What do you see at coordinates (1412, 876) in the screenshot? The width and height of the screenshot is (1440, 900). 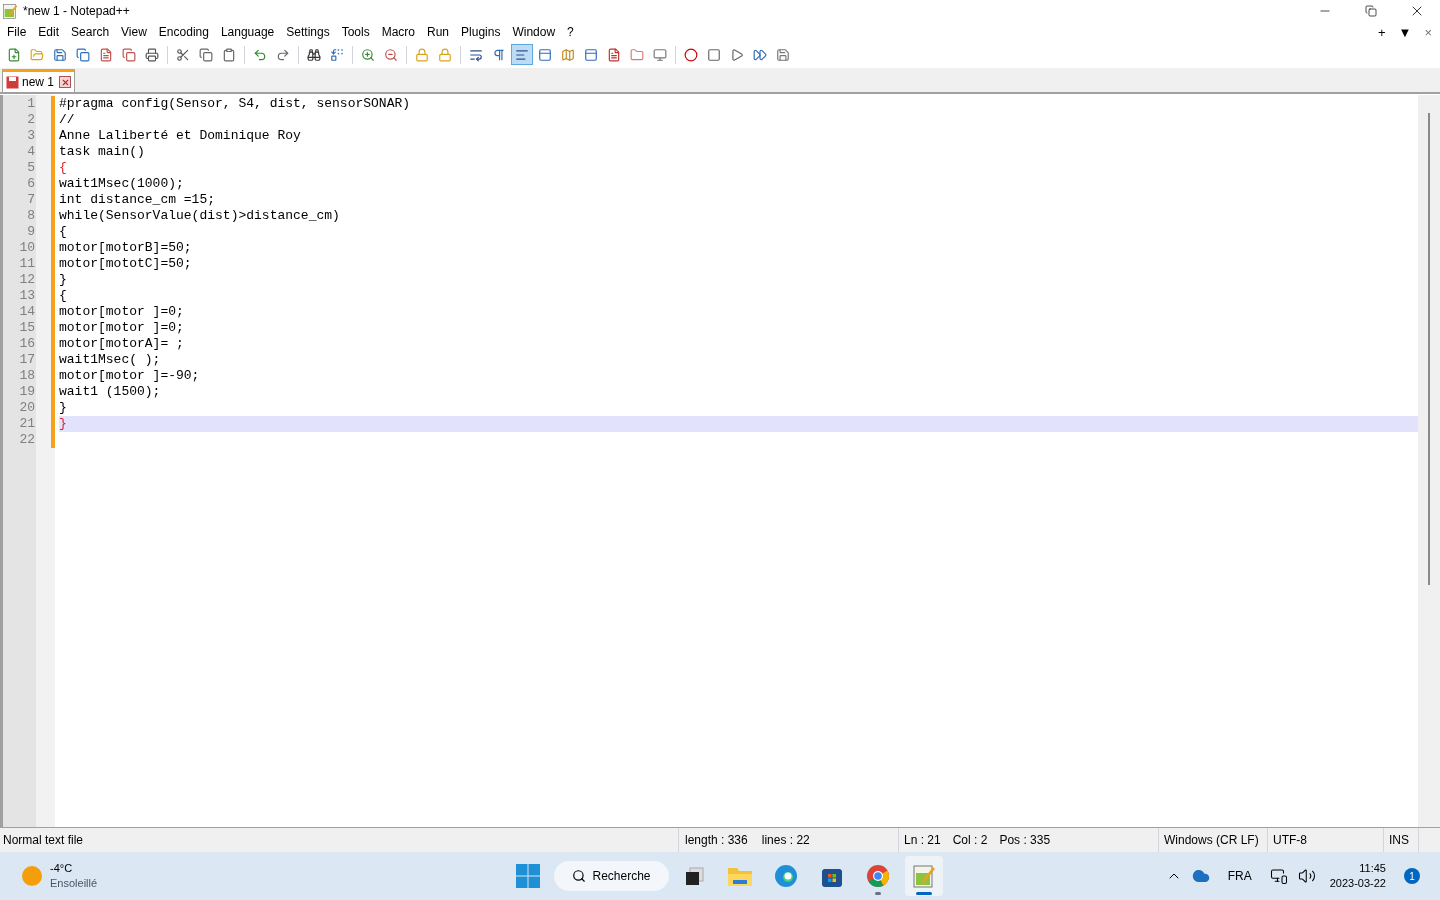 I see `notification-badge: 1` at bounding box center [1412, 876].